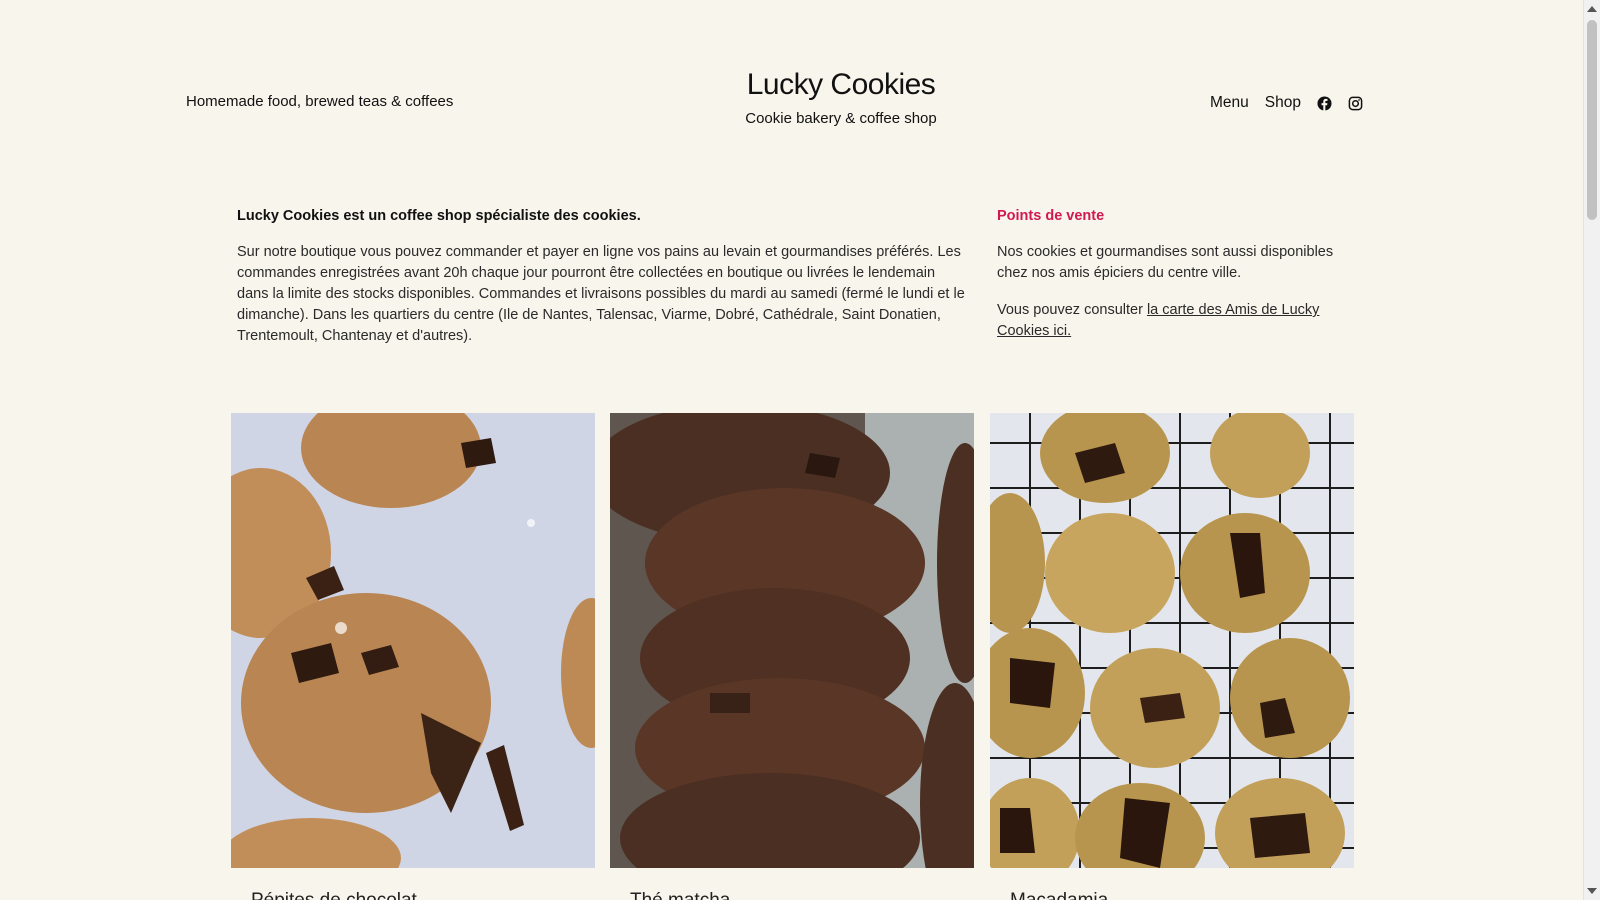  I want to click on scroll-thumb, so click(1592, 120).